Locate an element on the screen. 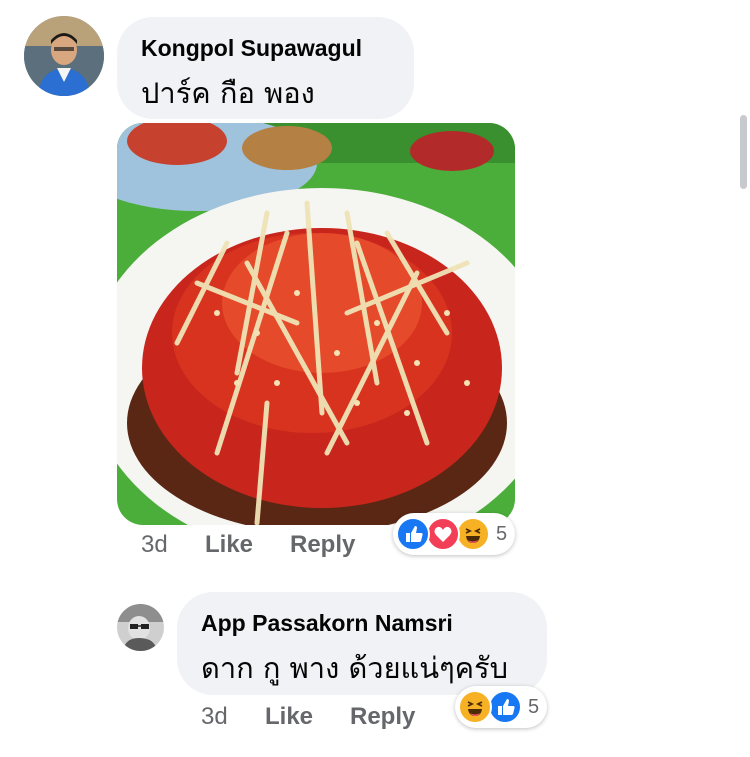 The height and width of the screenshot is (757, 750). avatar-app-passakorn is located at coordinates (140, 627).